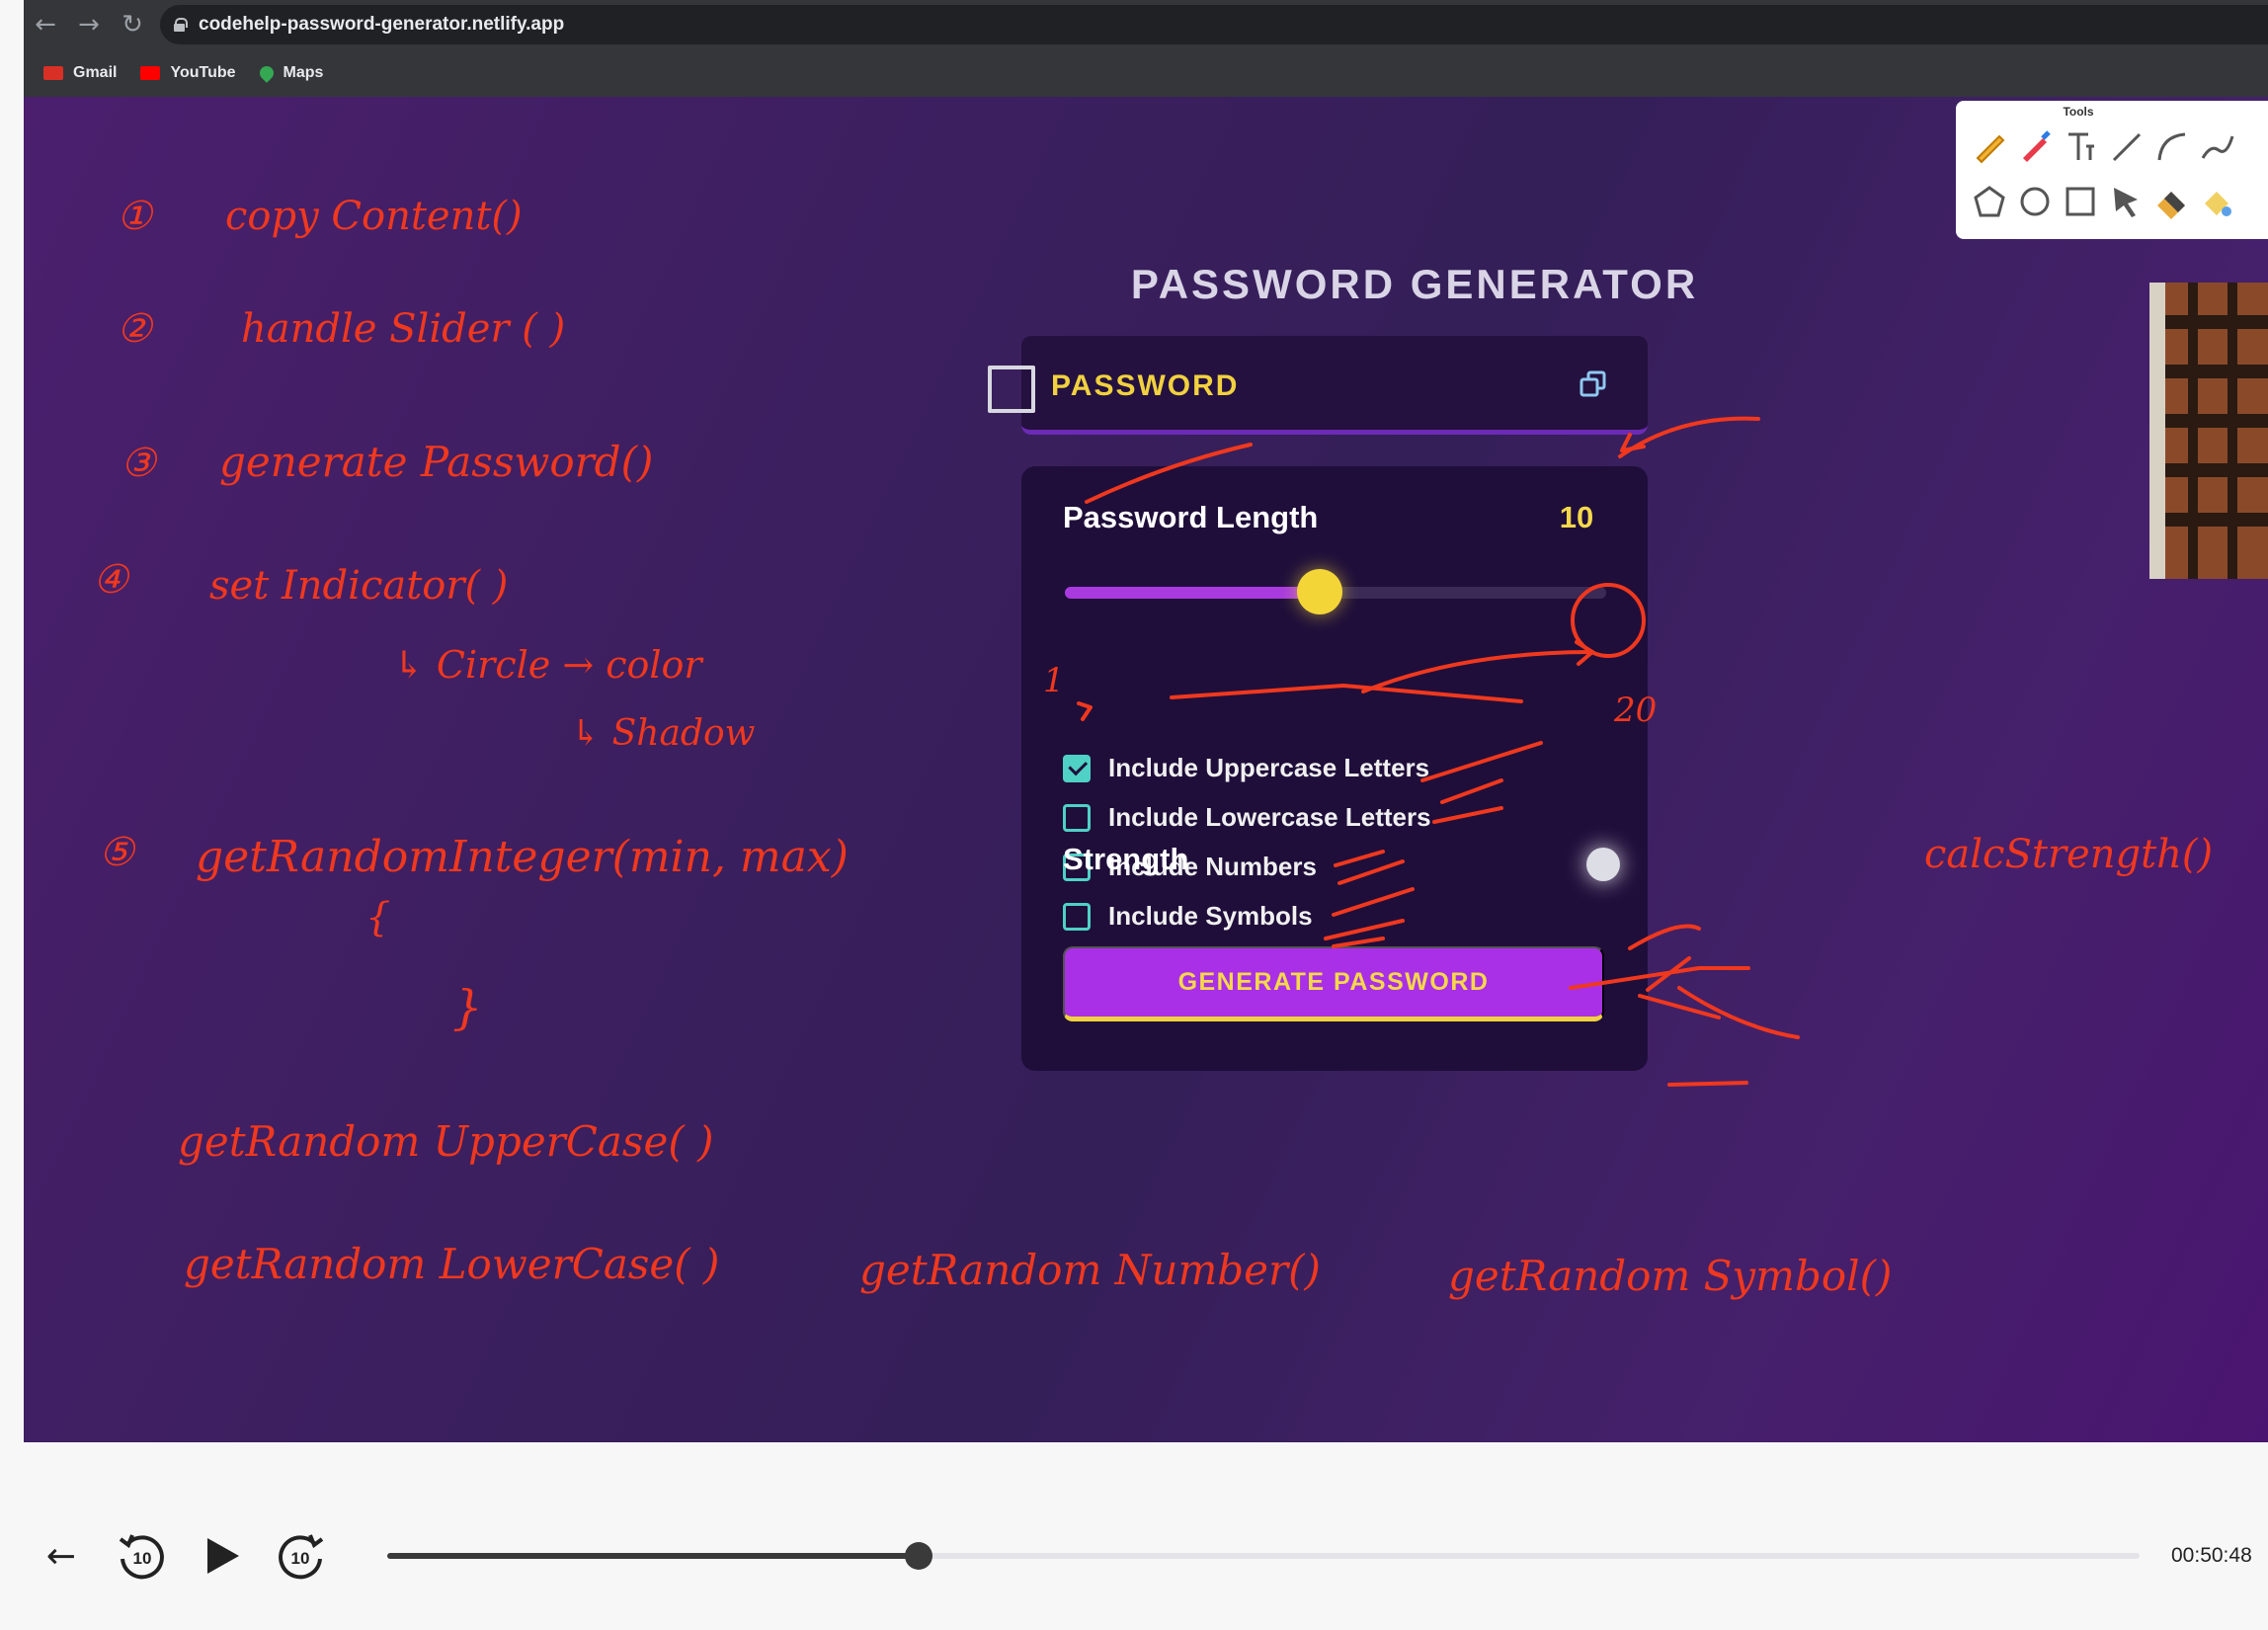 Image resolution: width=2268 pixels, height=1630 pixels. Describe the element at coordinates (2126, 146) in the screenshot. I see `line-icon` at that location.